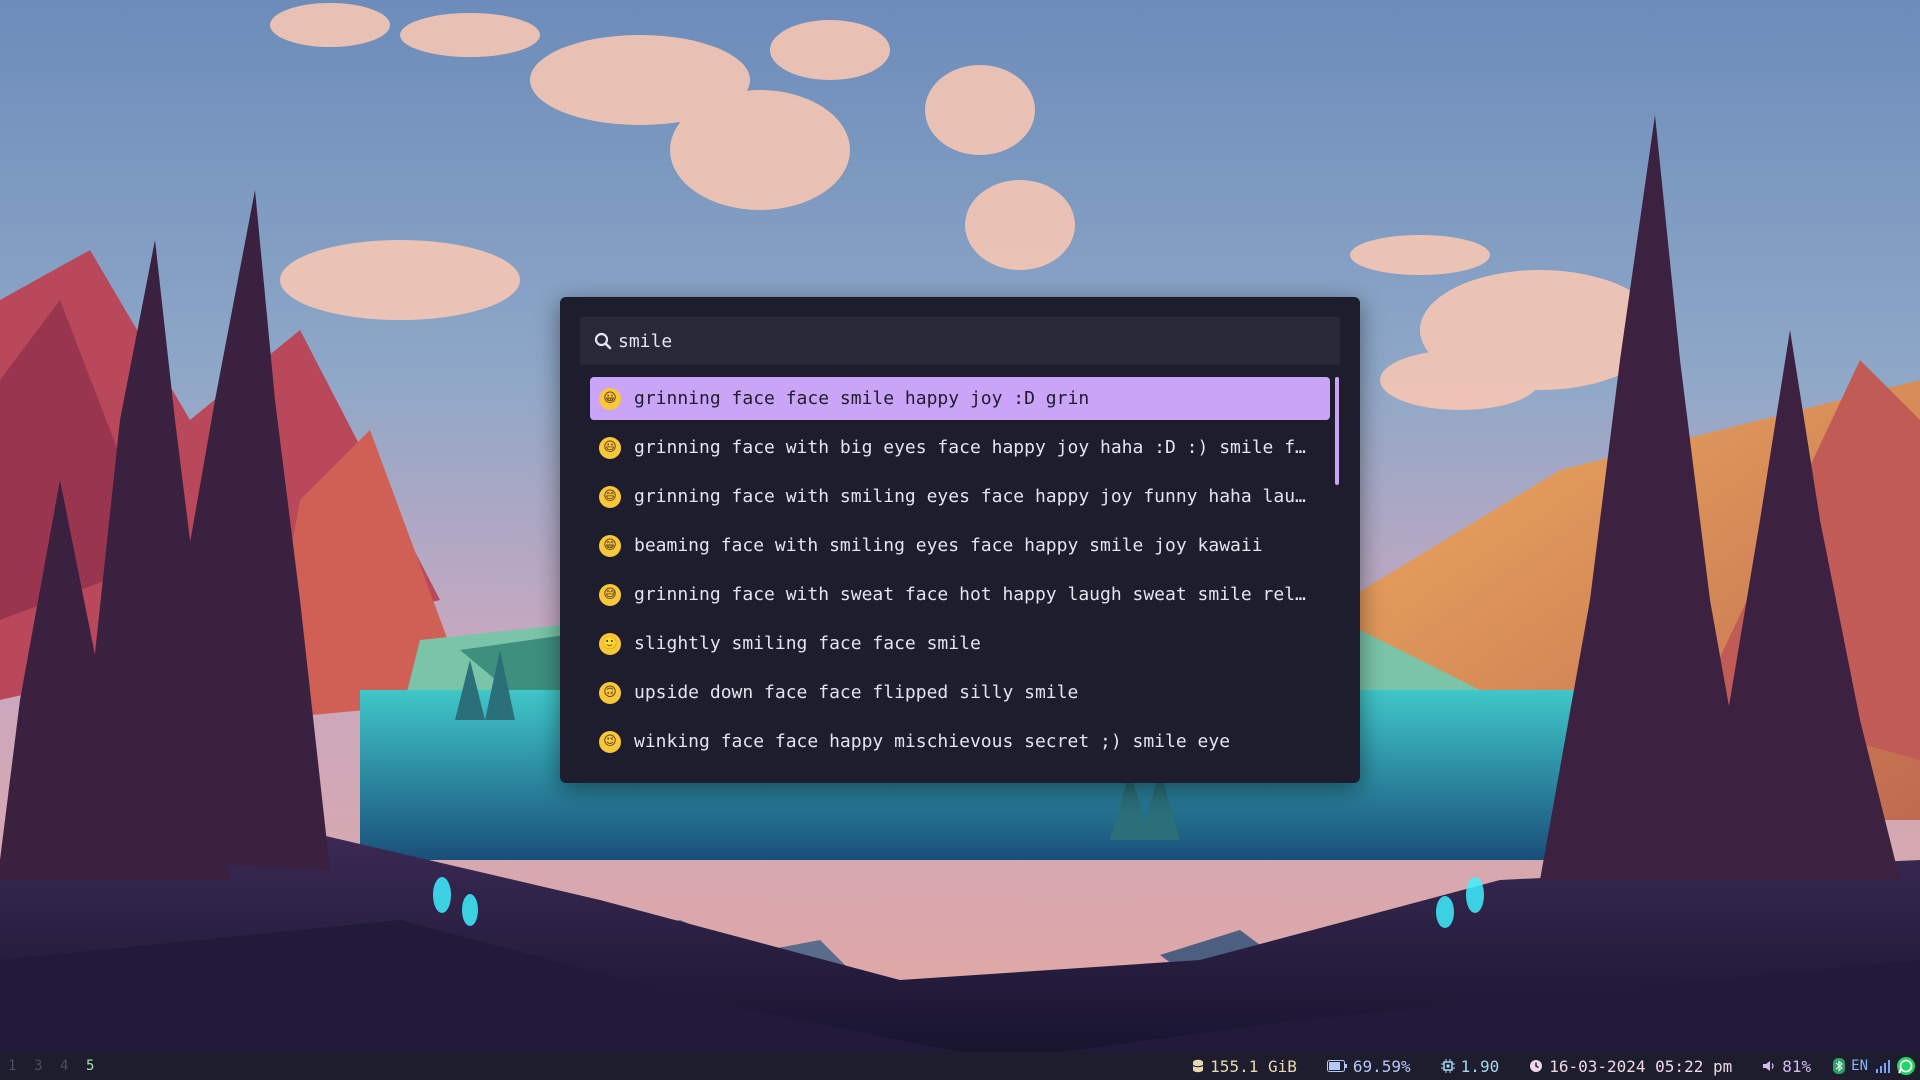 This screenshot has width=1920, height=1080. I want to click on result-item: 🙂 slightly smiling face face smile, so click(960, 643).